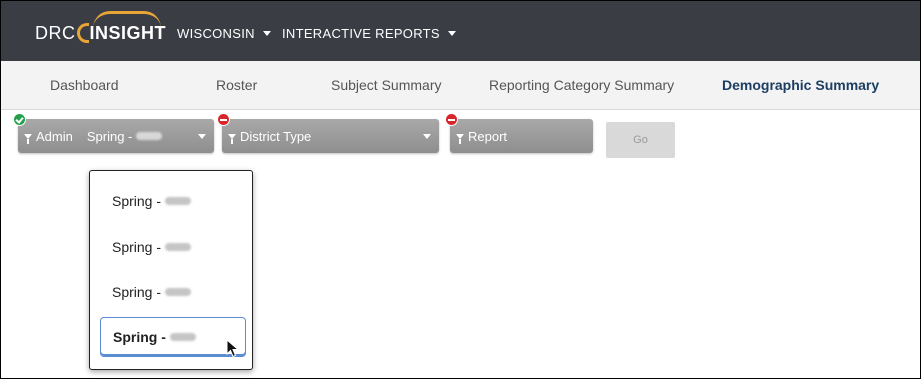  I want to click on admin-filter: Admin Spring -, so click(116, 136).